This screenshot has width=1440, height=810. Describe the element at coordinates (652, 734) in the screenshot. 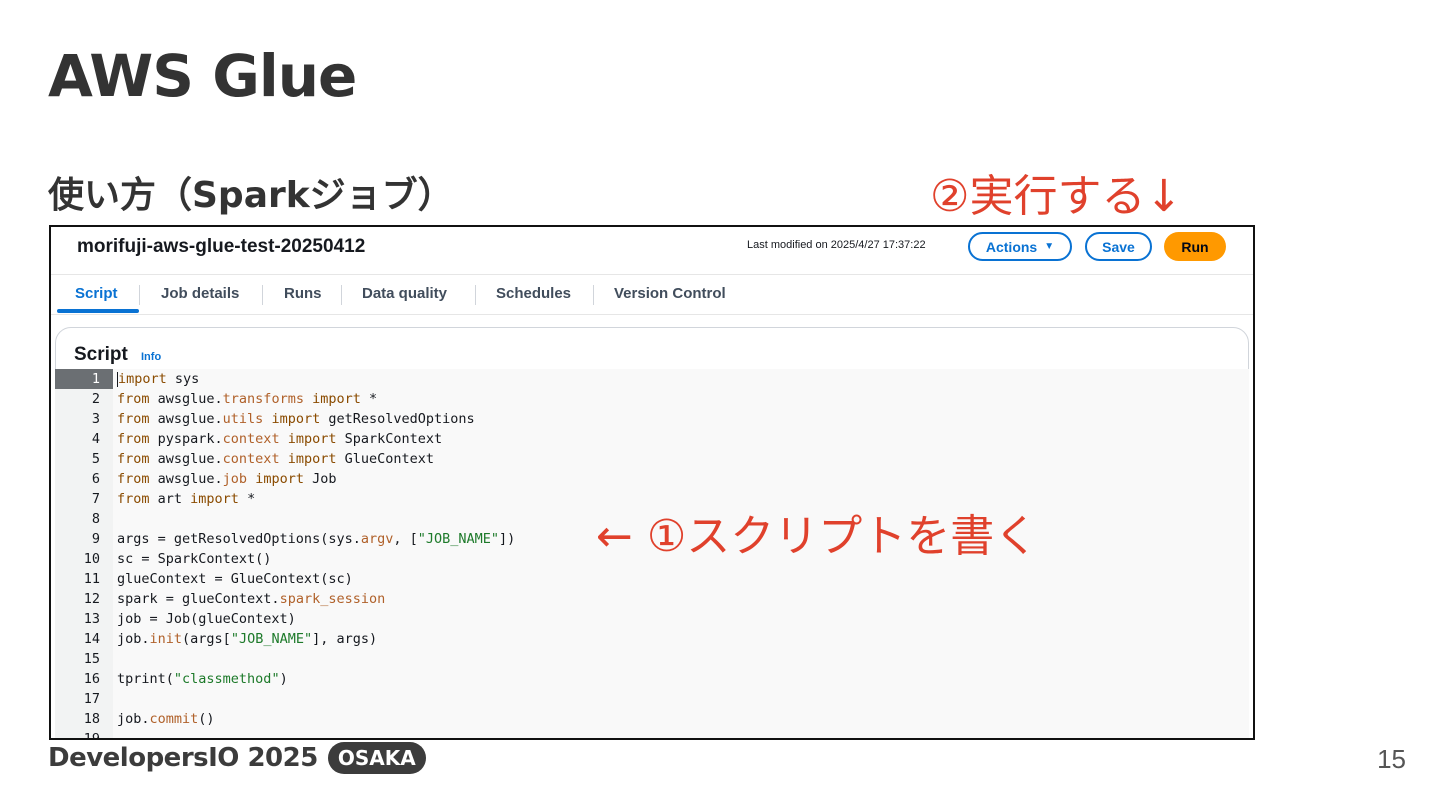

I see `code-line: 19` at that location.